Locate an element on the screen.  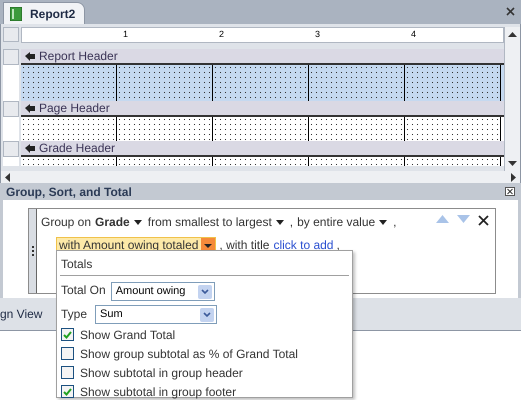
dropdown-field: Amount owing is located at coordinates (162, 291).